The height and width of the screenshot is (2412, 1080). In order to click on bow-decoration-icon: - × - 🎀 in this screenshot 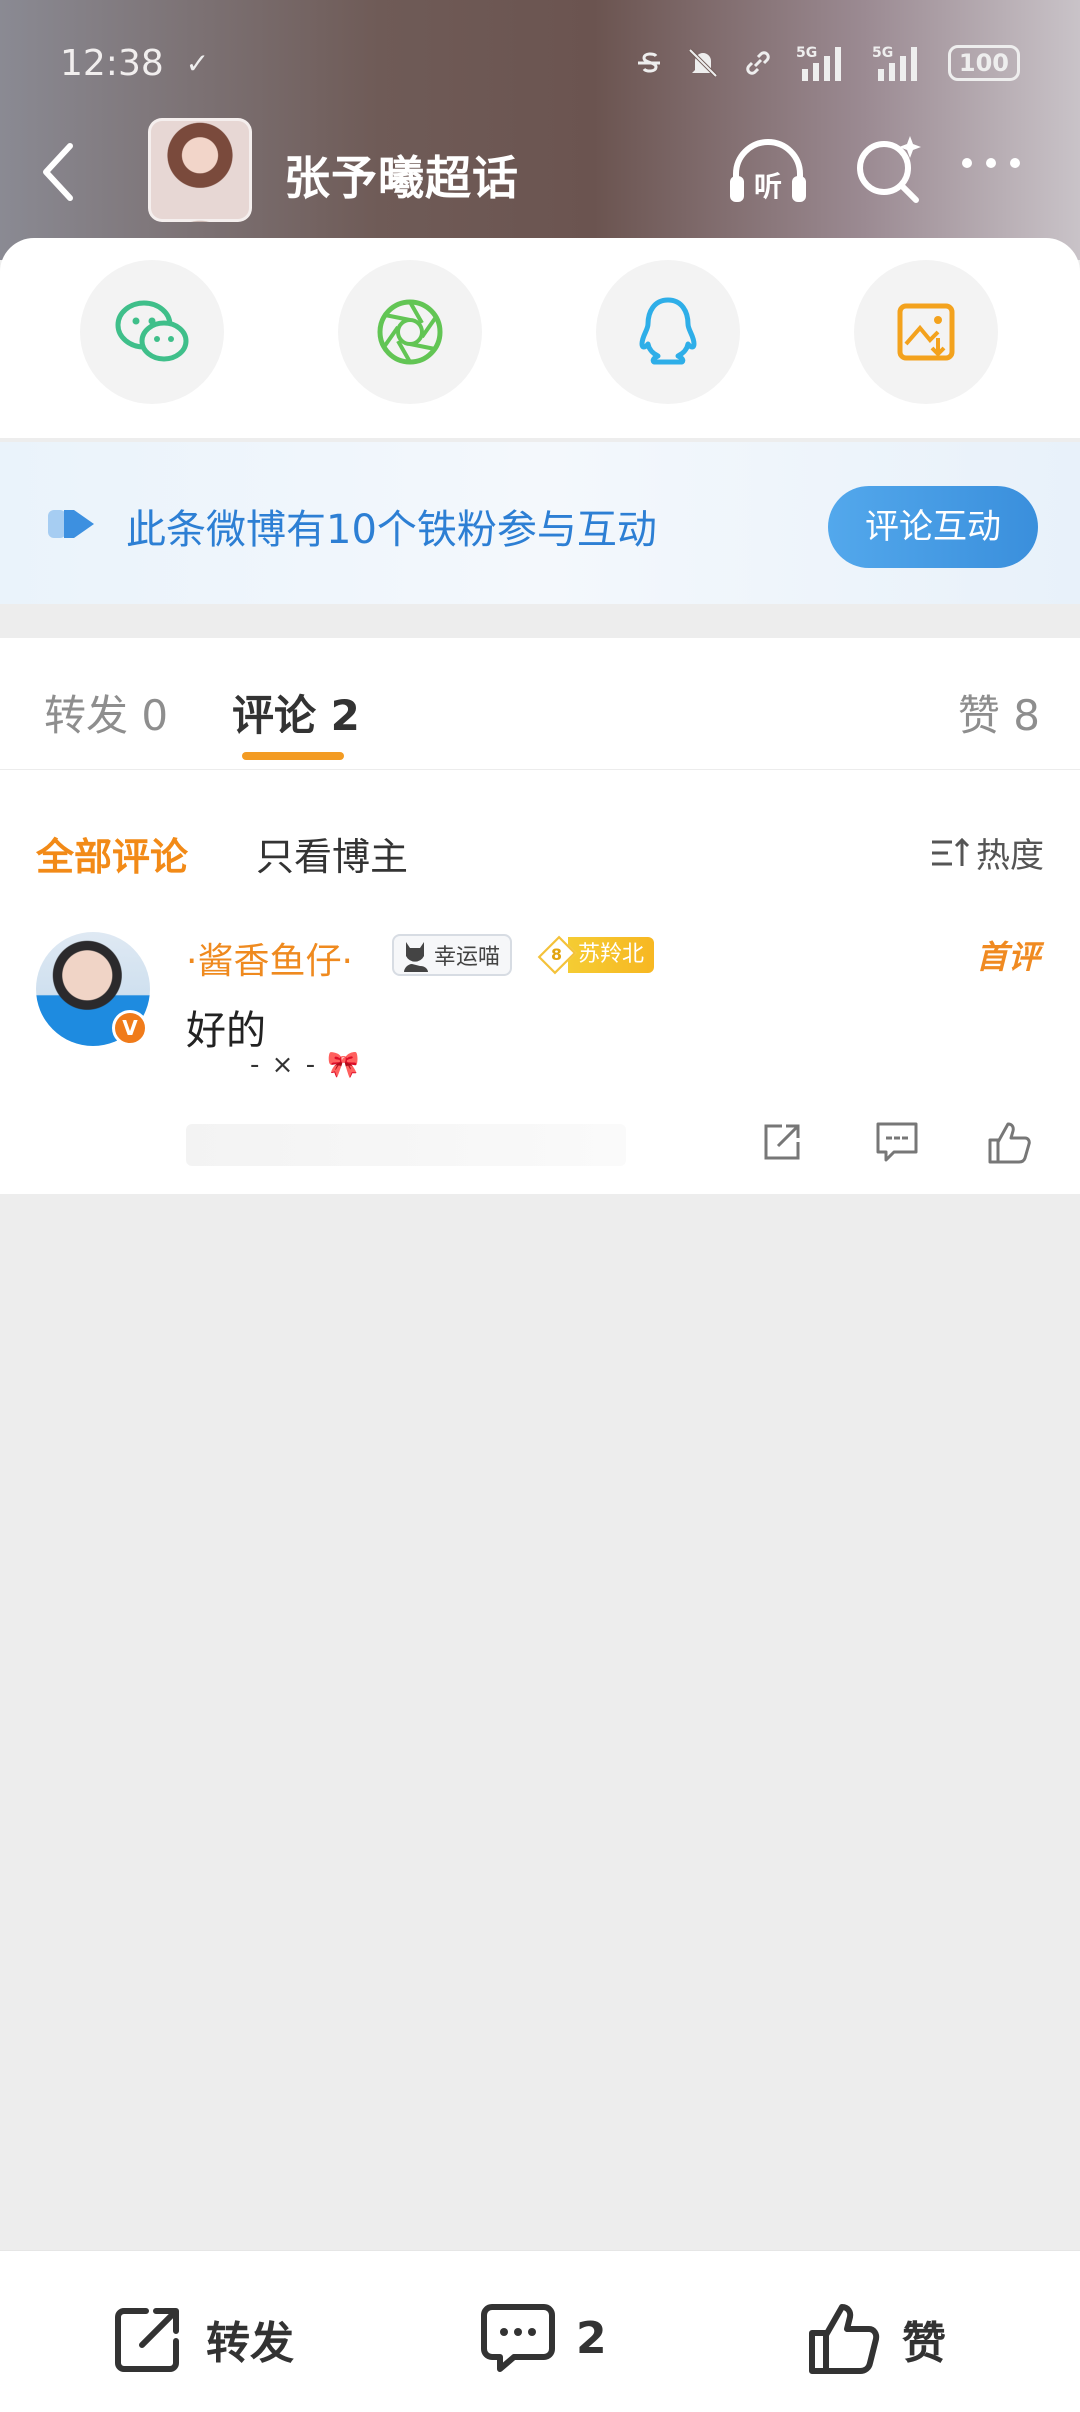, I will do `click(306, 1065)`.